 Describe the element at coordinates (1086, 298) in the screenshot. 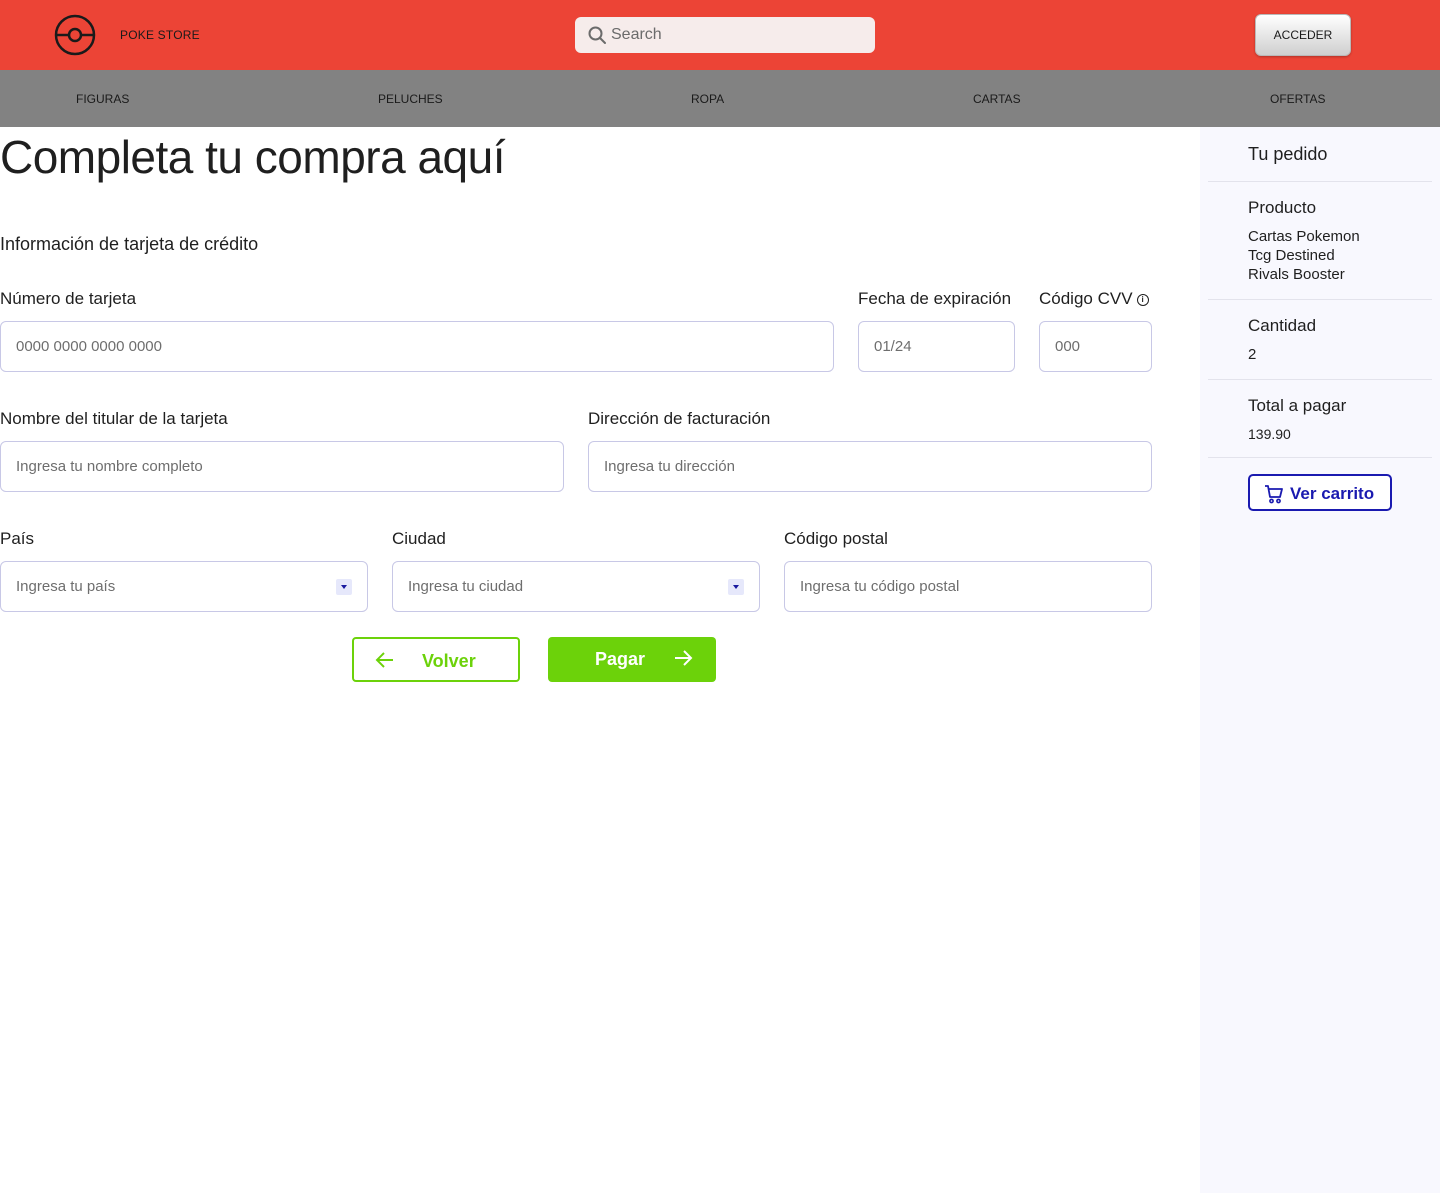

I see `cvv-label: Código CVV` at that location.